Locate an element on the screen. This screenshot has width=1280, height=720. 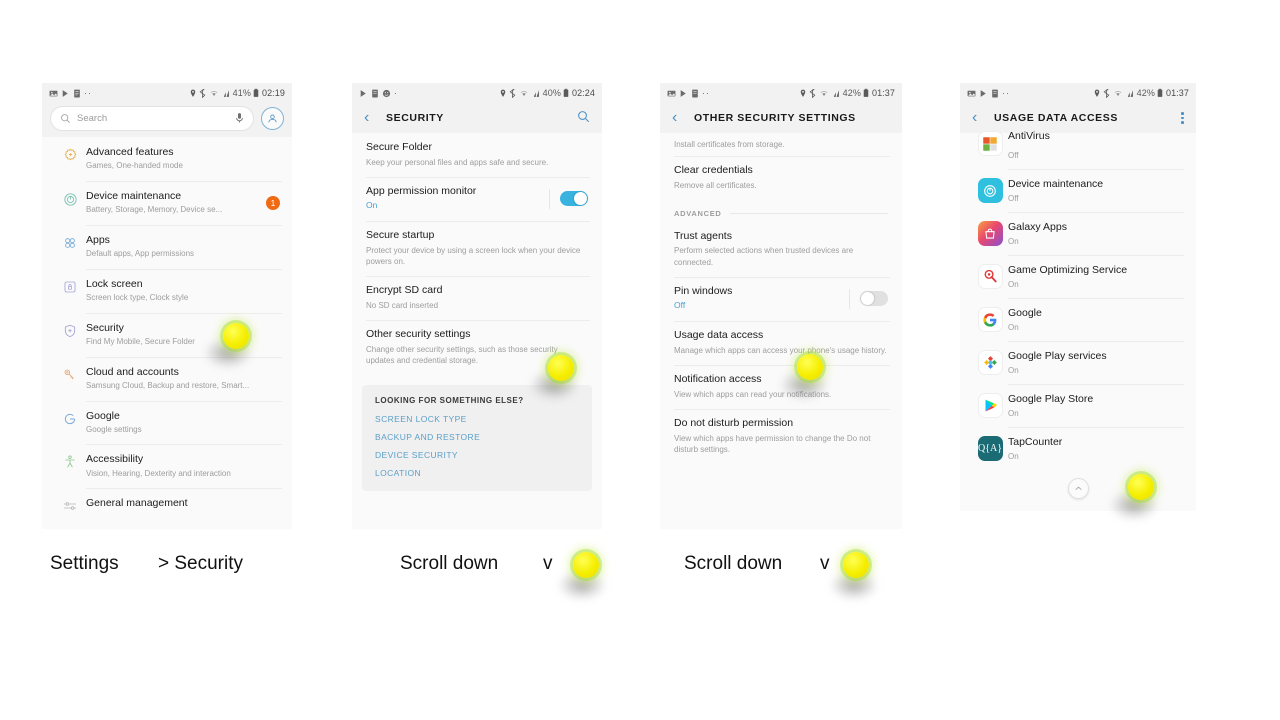
antivirus-app-icon is located at coordinates (990, 145).